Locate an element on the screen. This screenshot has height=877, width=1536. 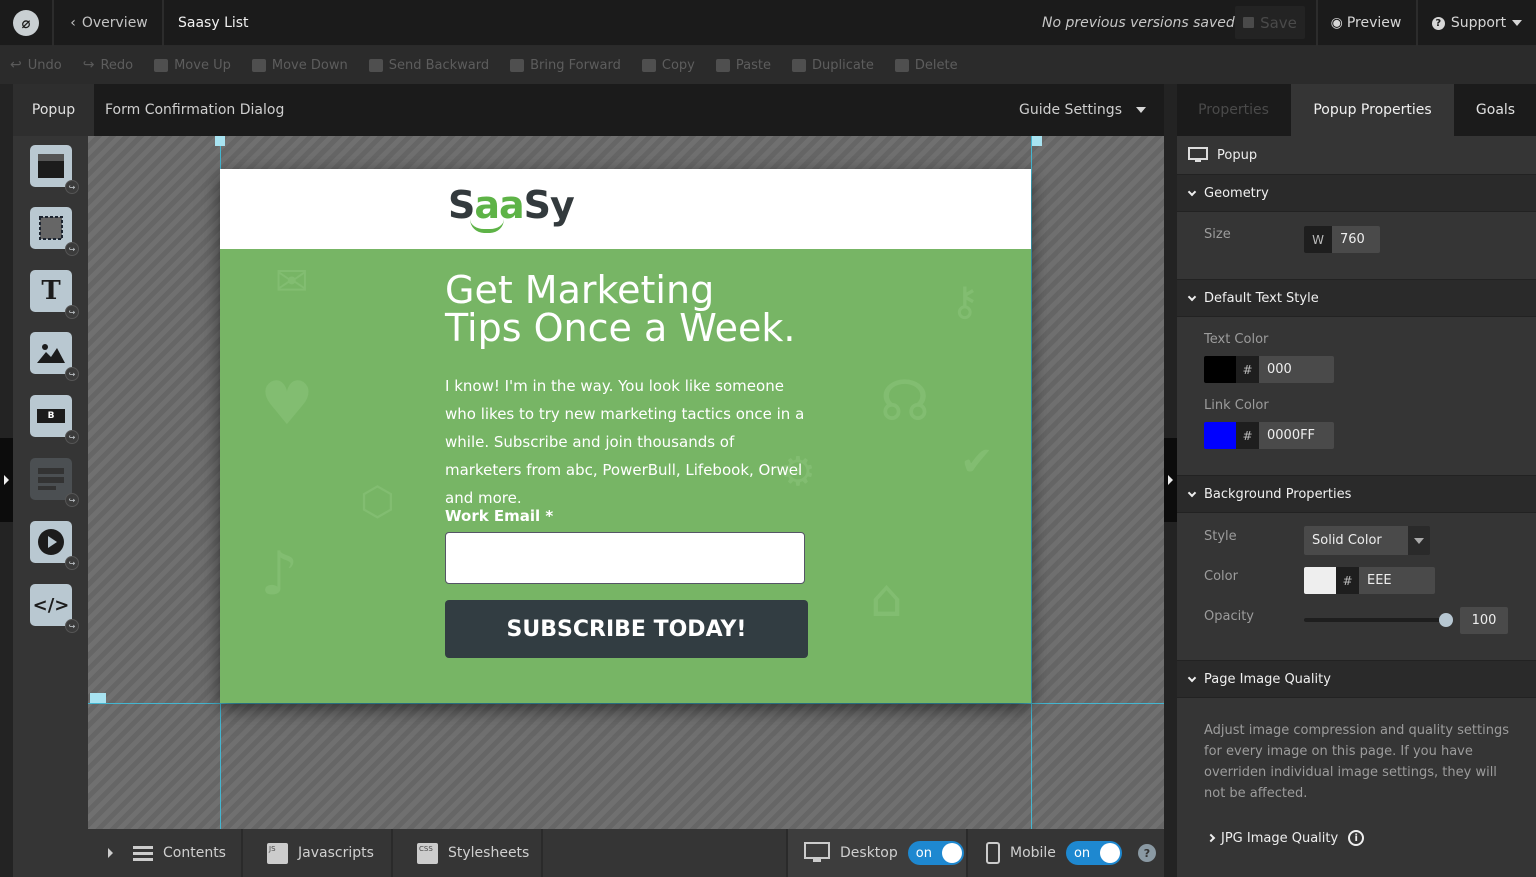
monitor-icon is located at coordinates (1198, 154).